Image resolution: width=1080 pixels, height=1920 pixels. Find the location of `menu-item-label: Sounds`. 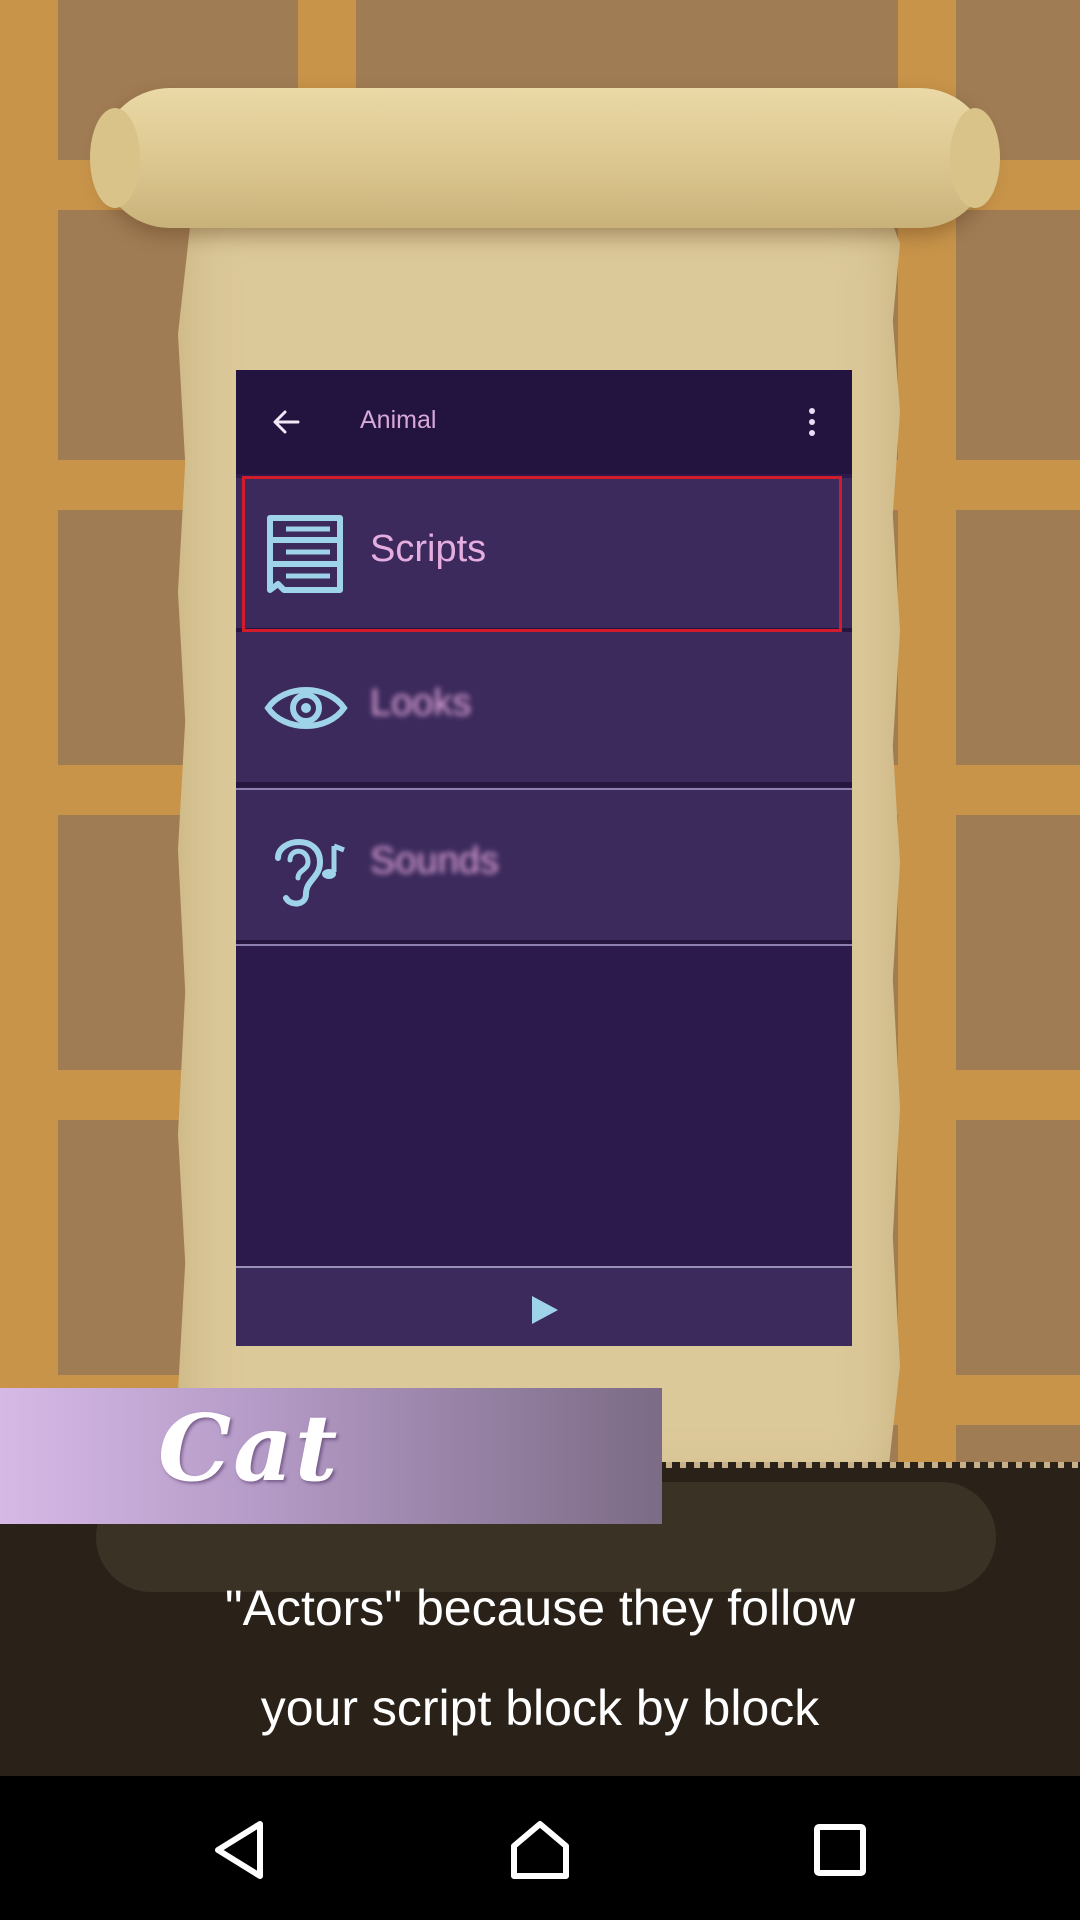

menu-item-label: Sounds is located at coordinates (434, 861).